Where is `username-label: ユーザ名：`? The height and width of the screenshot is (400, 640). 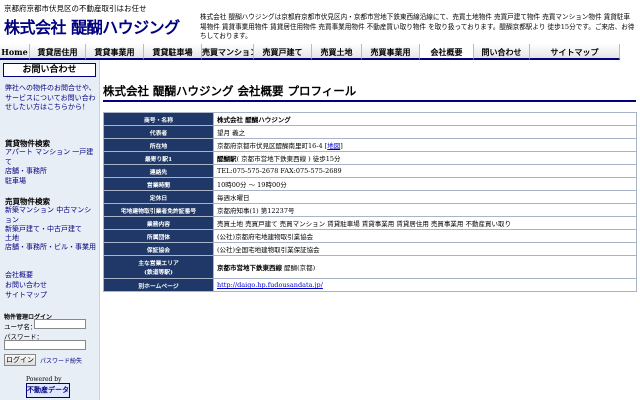
username-label: ユーザ名： is located at coordinates (20, 327).